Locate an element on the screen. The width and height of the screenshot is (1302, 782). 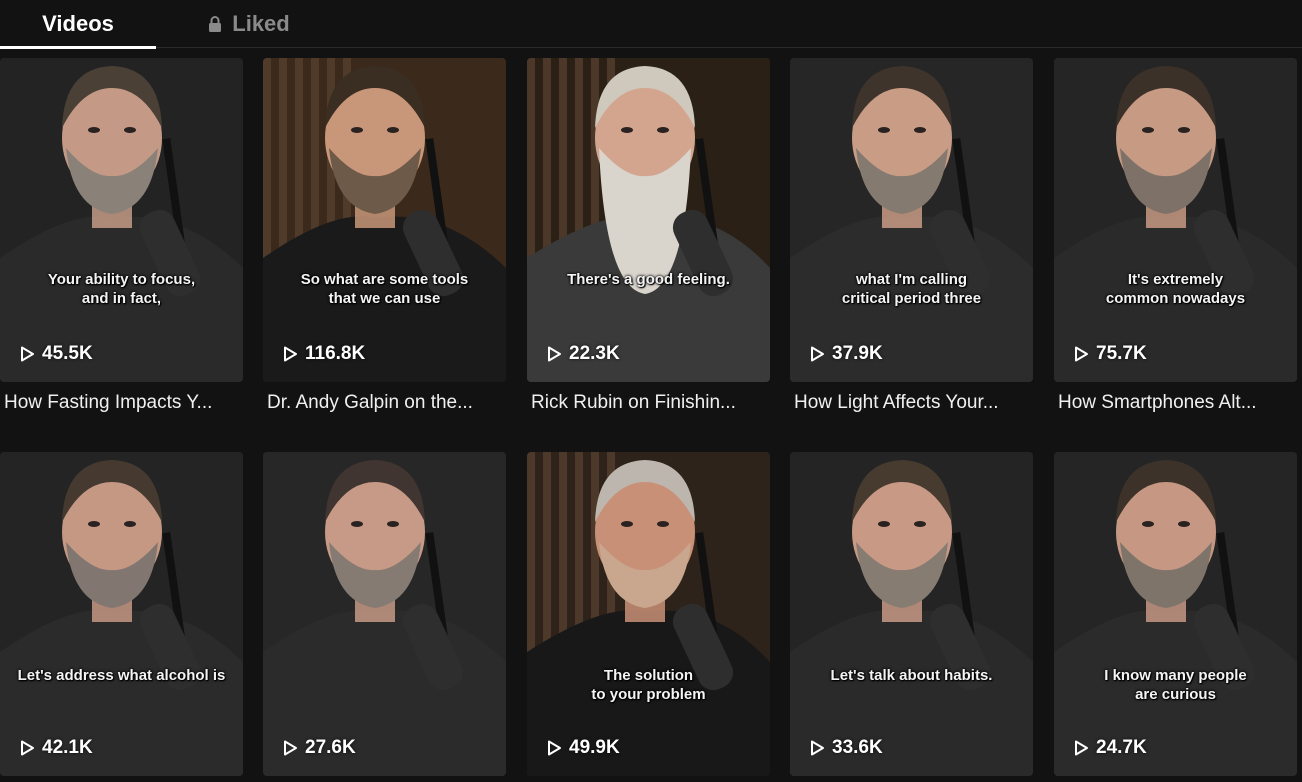
video-thumbnail: There's a good feeling. 22.3K is located at coordinates (648, 220).